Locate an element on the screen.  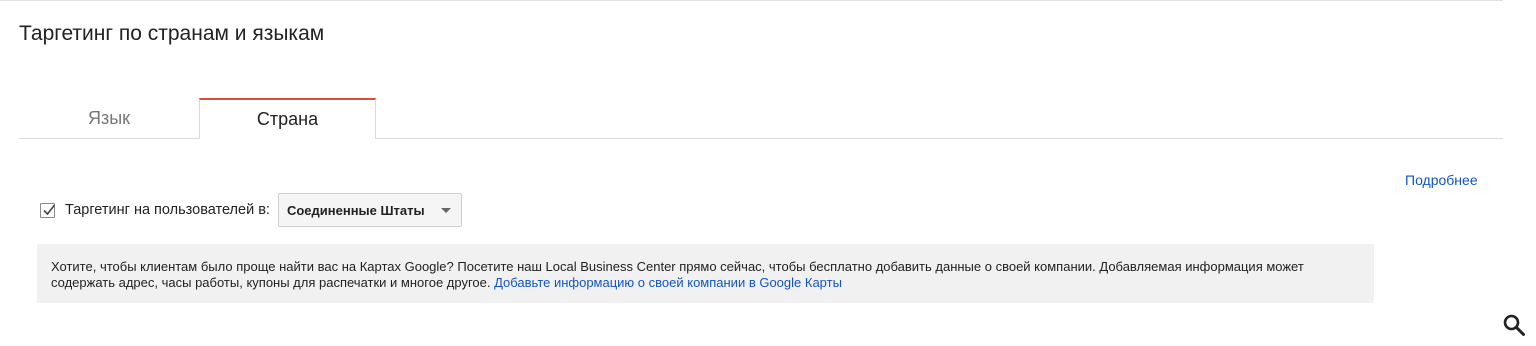
search-icon is located at coordinates (1514, 325).